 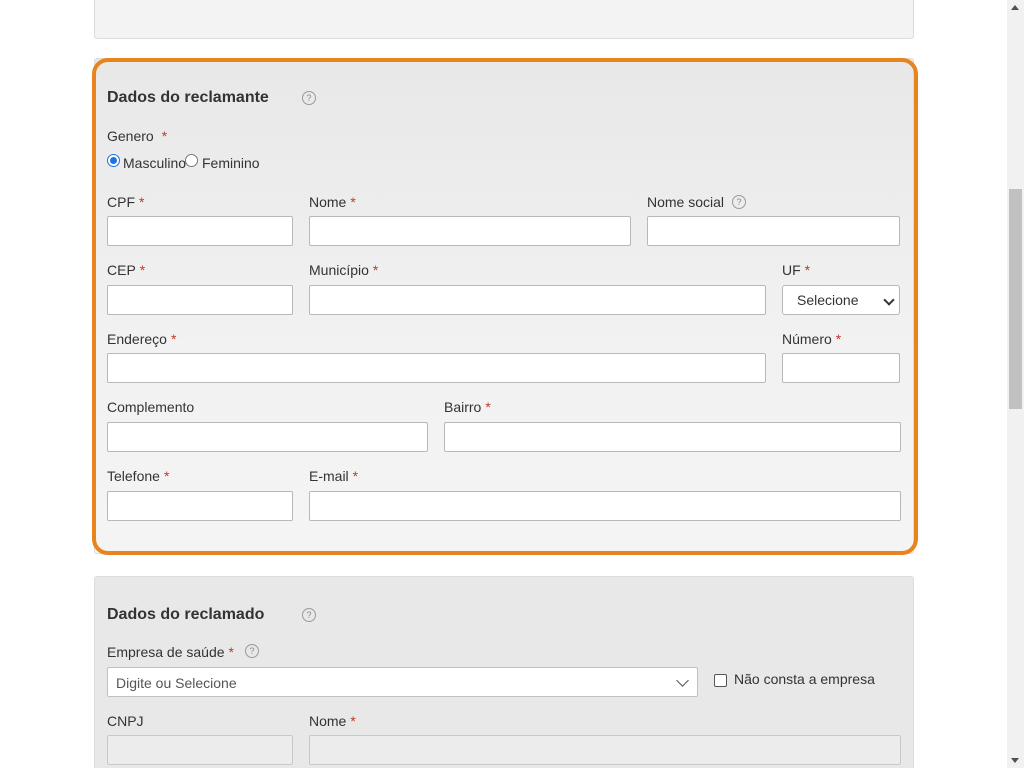 I want to click on email-input, so click(x=605, y=506).